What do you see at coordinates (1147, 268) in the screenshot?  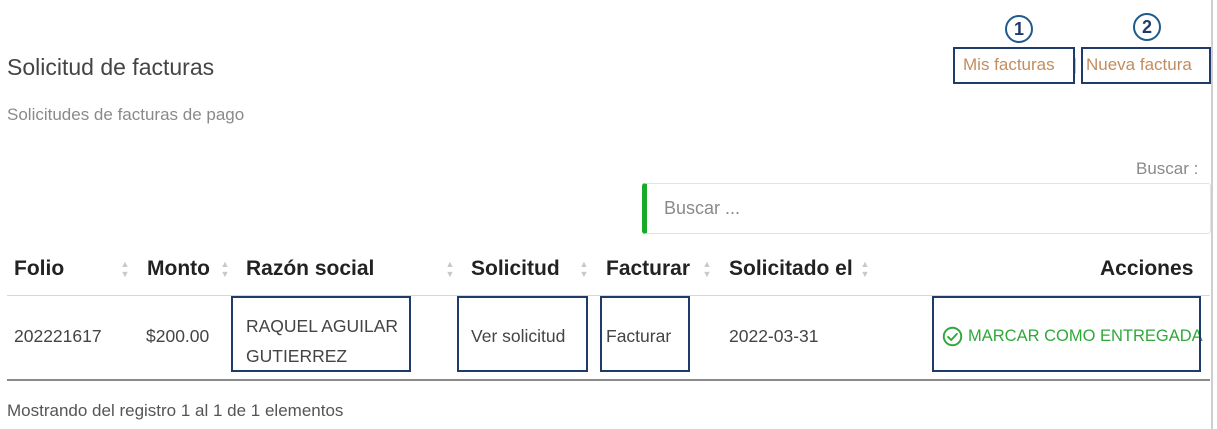 I see `column-header-acciones: Acciones` at bounding box center [1147, 268].